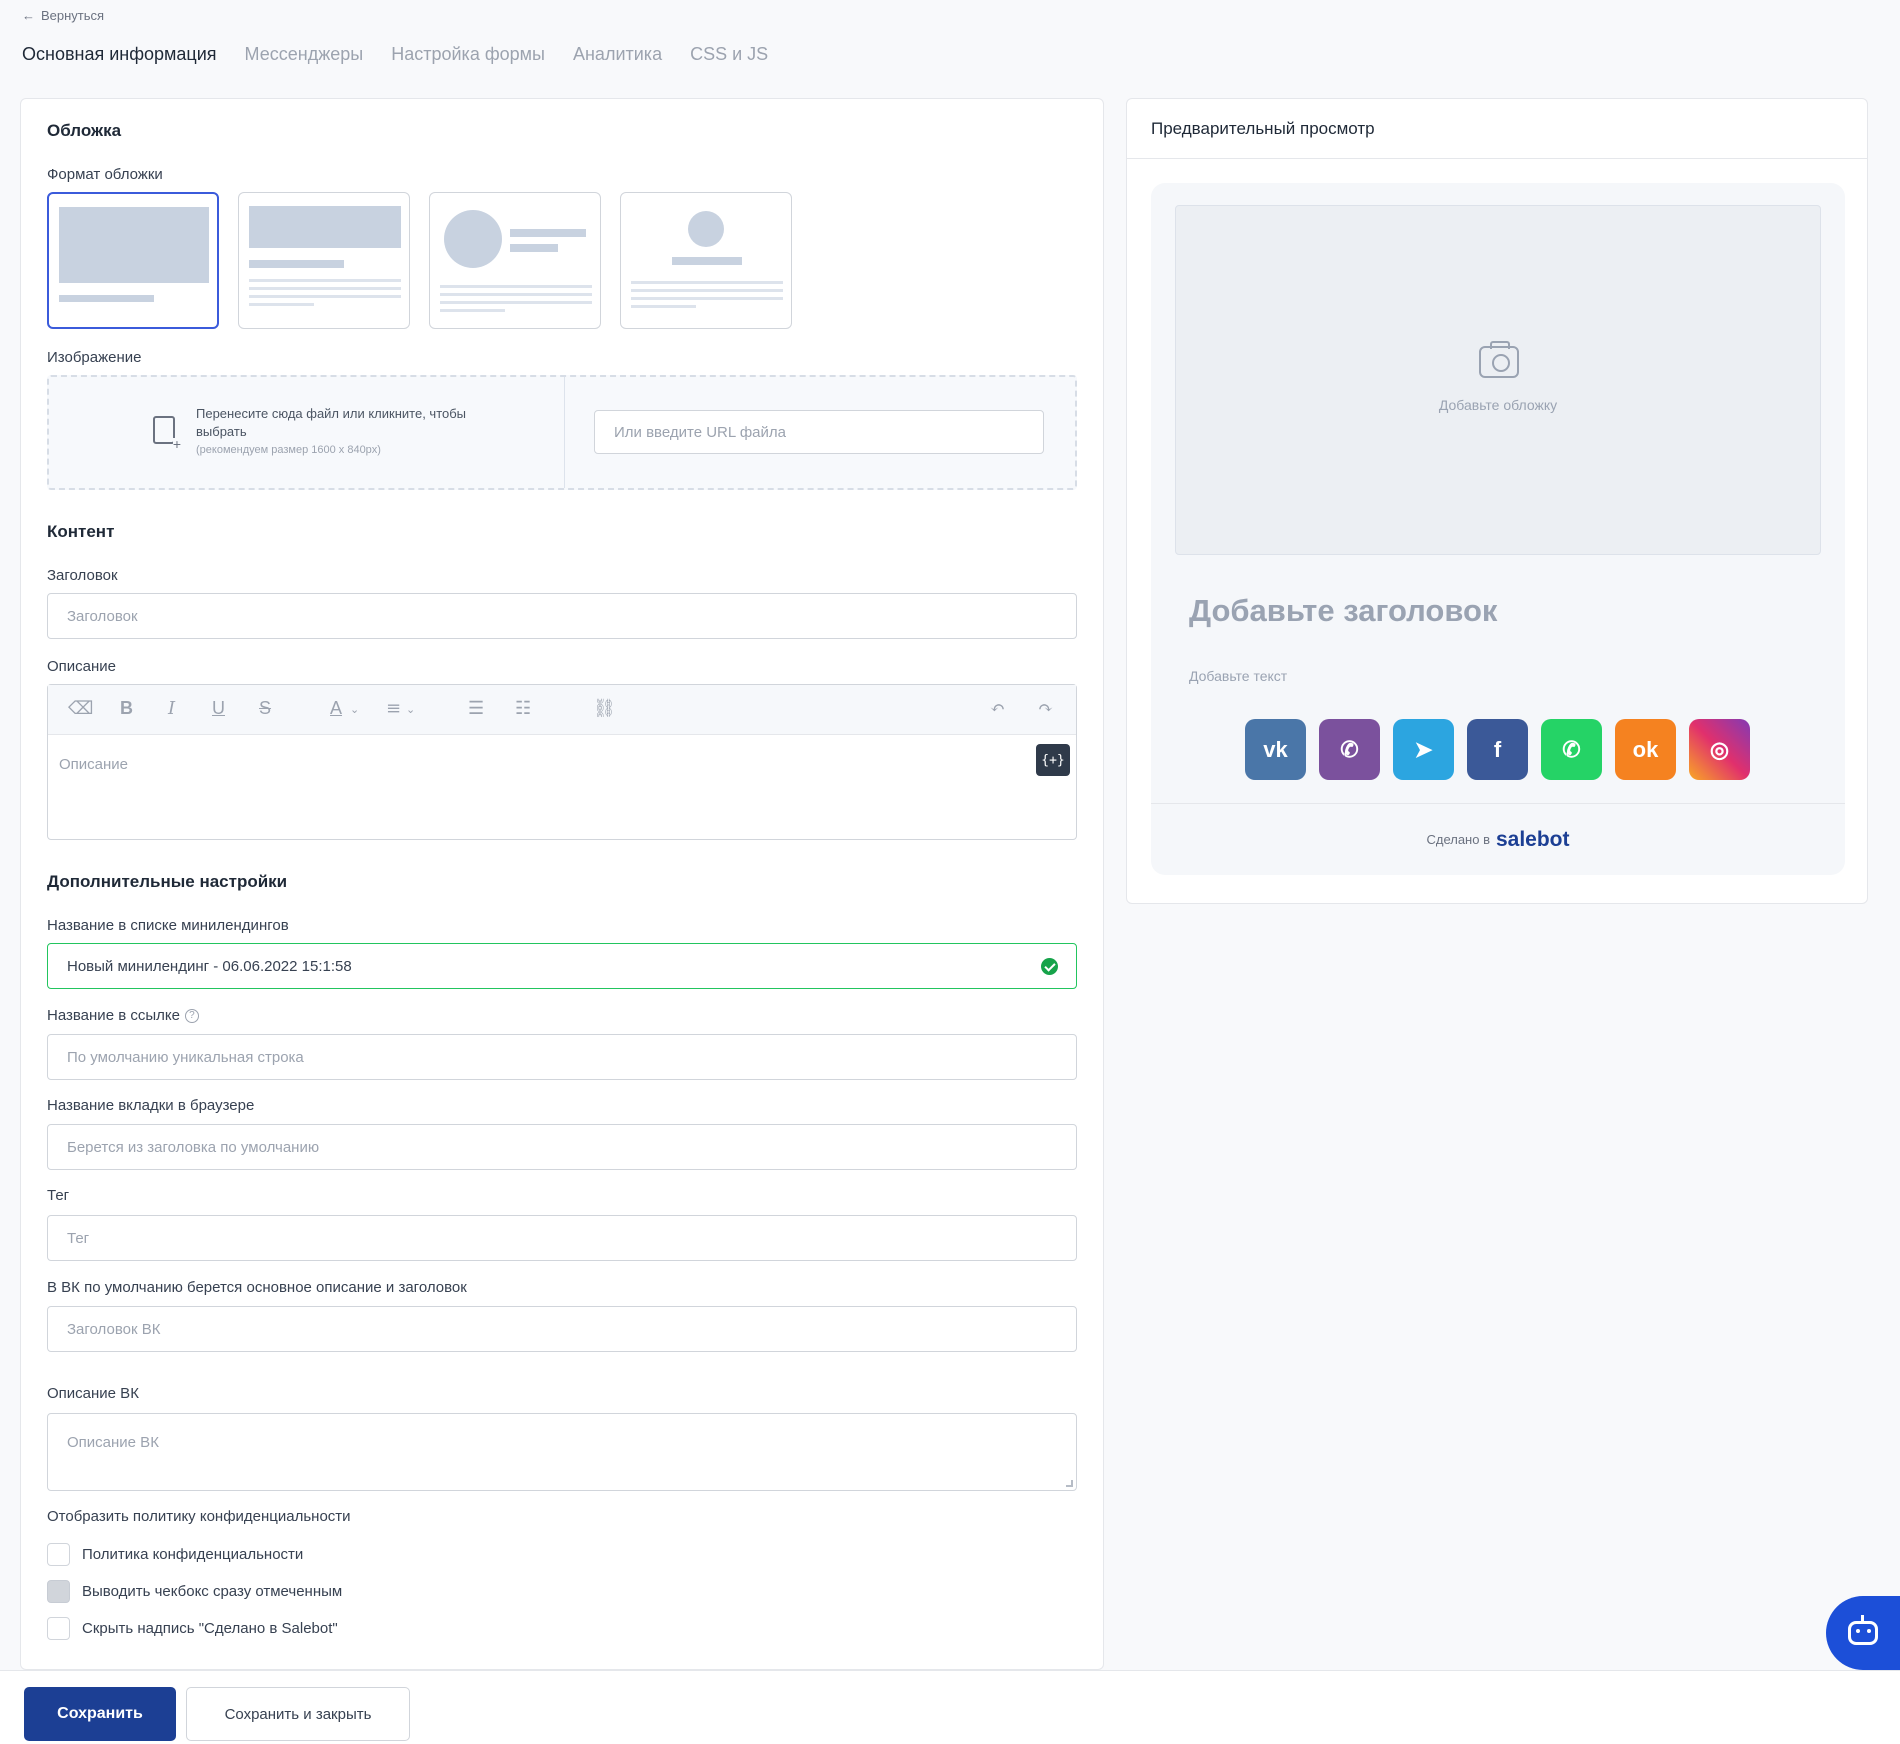 This screenshot has width=1900, height=1744. What do you see at coordinates (729, 54) in the screenshot?
I see `tab-css-js: CSS и JS` at bounding box center [729, 54].